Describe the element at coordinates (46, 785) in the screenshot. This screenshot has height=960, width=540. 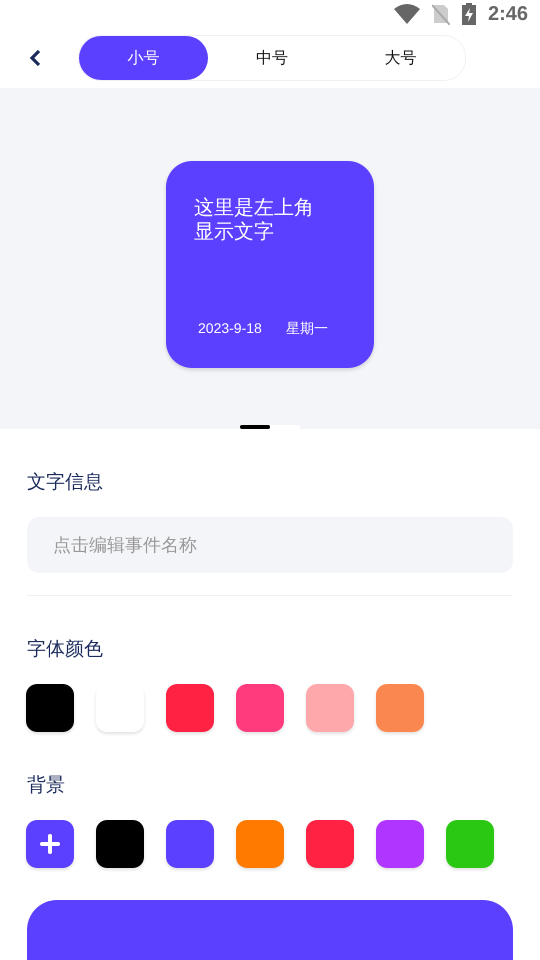
I see `section-title: 背景` at that location.